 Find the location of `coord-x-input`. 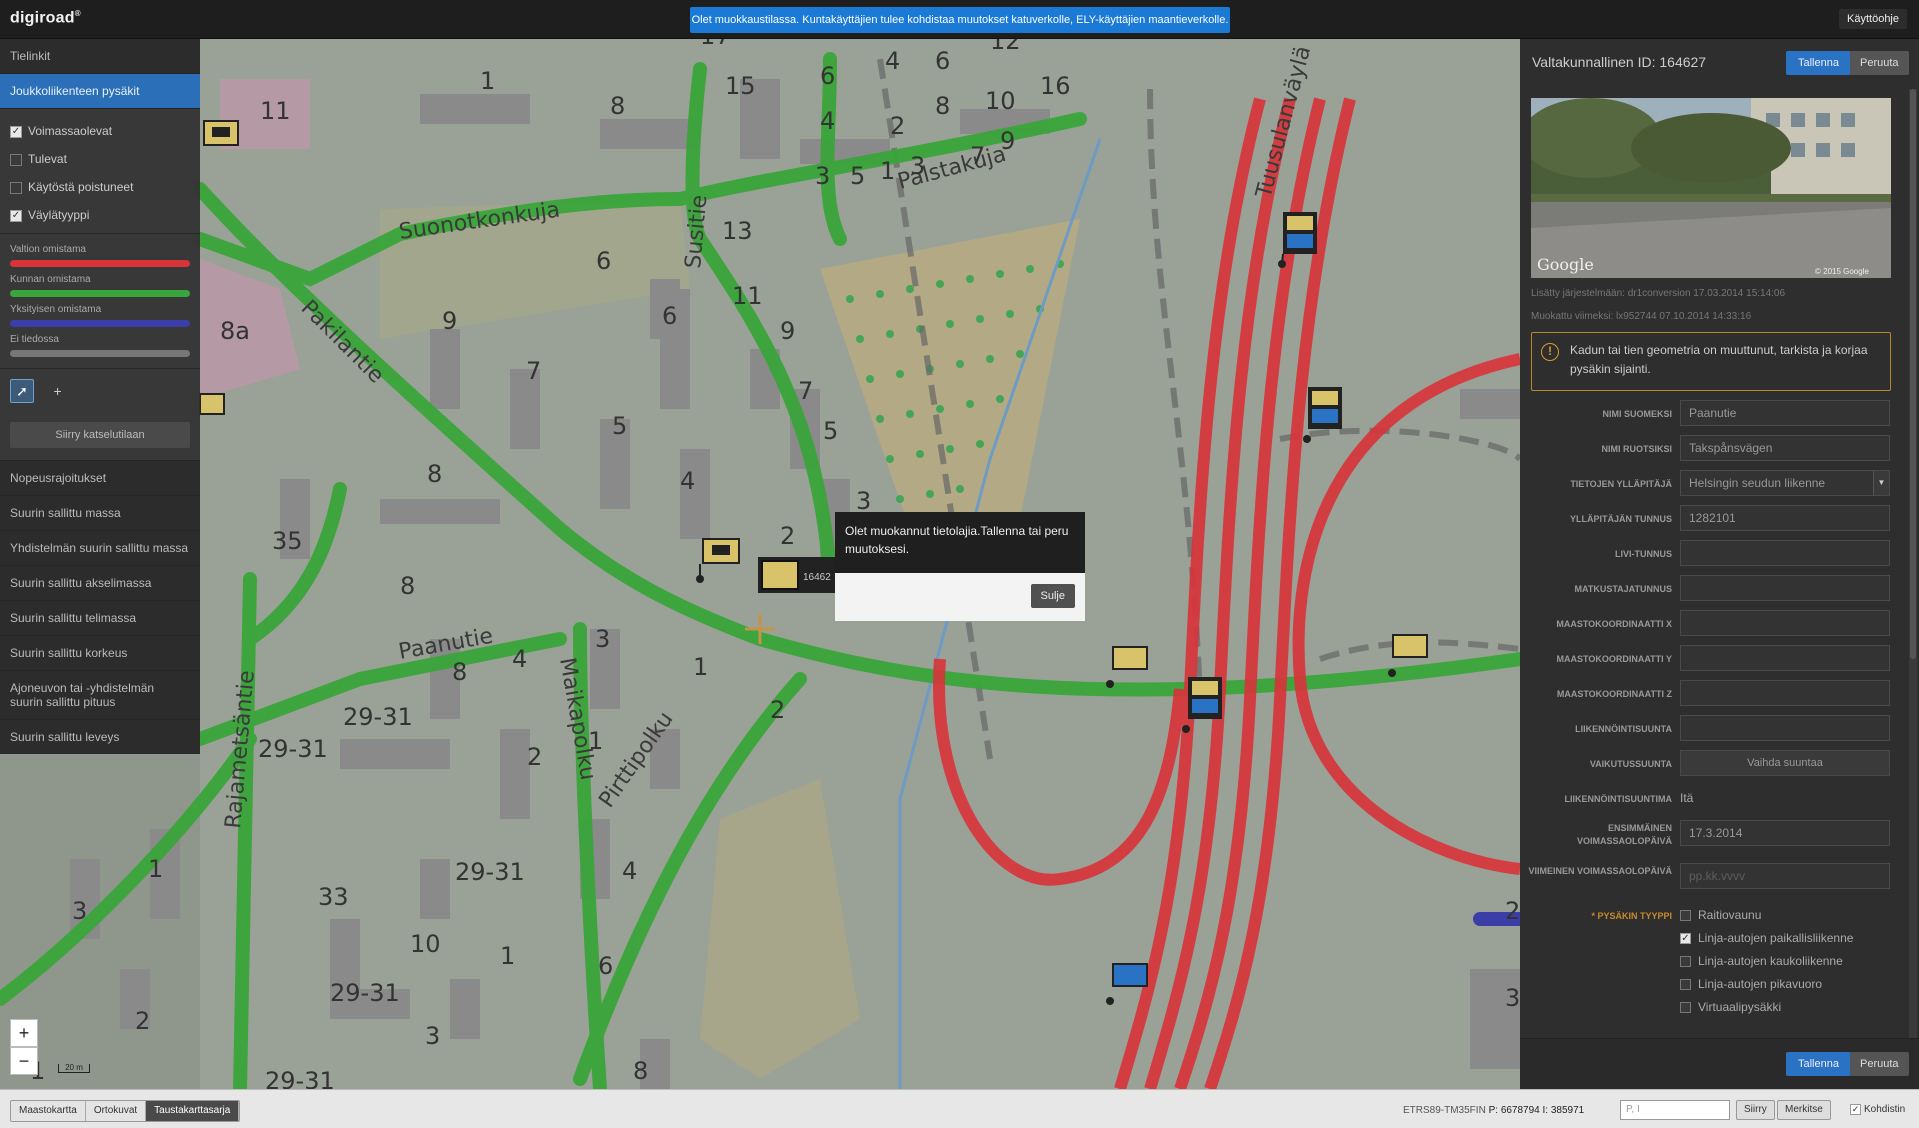

coord-x-input is located at coordinates (1785, 623).